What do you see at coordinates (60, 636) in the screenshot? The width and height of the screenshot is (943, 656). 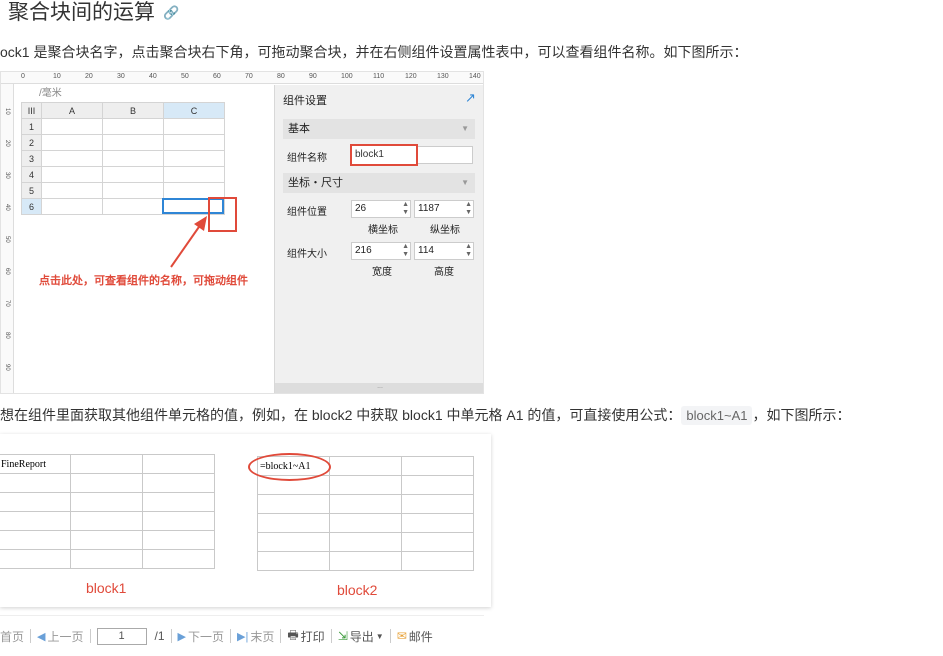 I see `prev-page-button: ◀ 上一页` at bounding box center [60, 636].